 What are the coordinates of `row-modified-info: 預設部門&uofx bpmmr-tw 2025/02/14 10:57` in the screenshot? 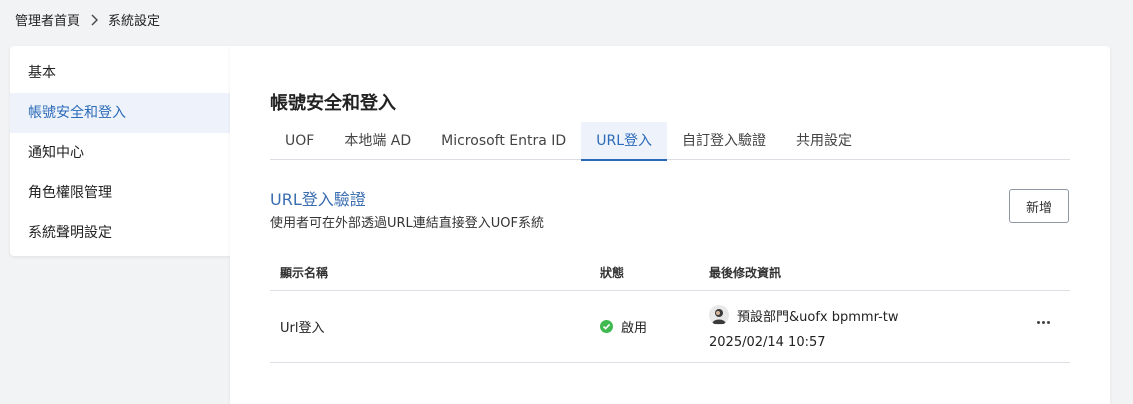 It's located at (804, 327).